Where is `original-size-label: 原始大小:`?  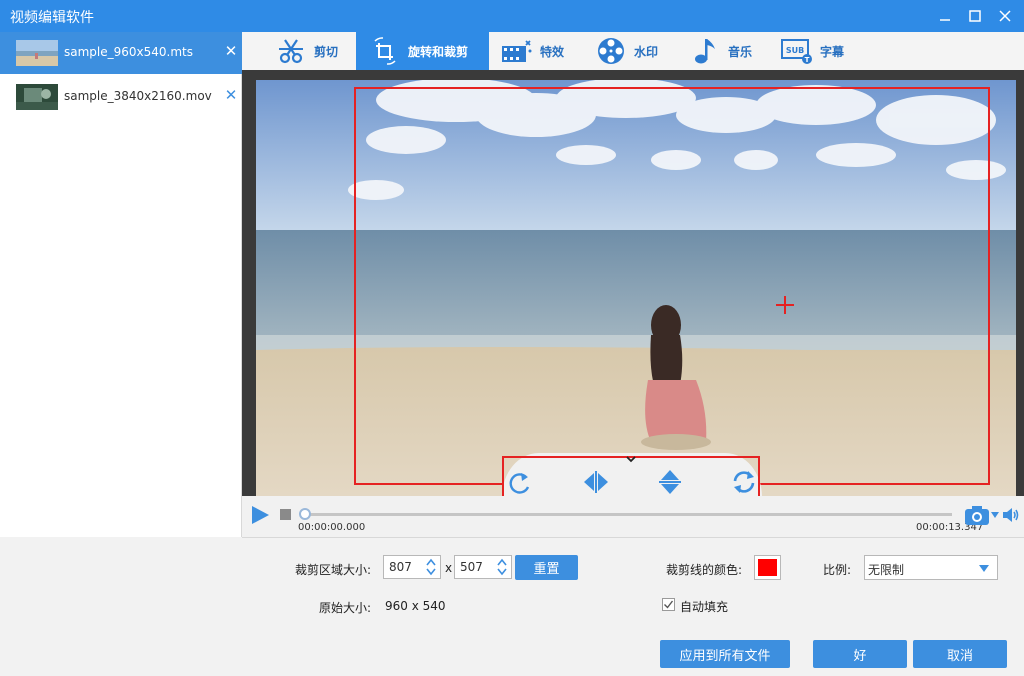
original-size-label: 原始大小: is located at coordinates (345, 608).